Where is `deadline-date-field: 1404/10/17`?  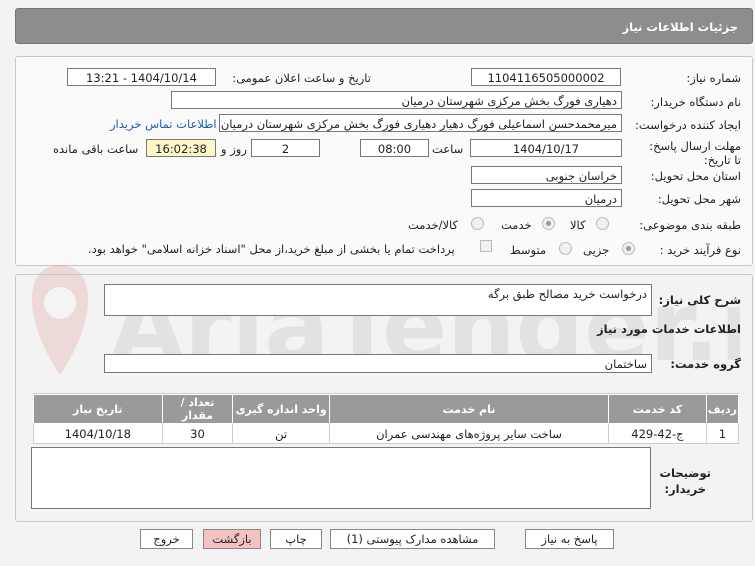 deadline-date-field: 1404/10/17 is located at coordinates (546, 148).